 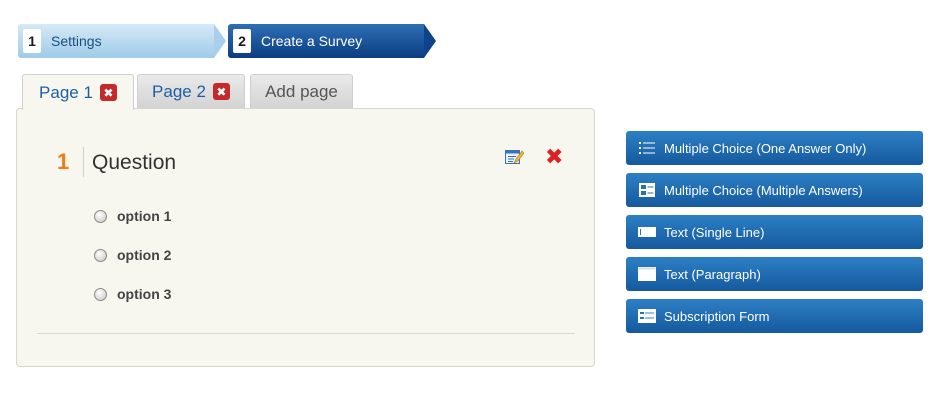 I want to click on option-label: option 2, so click(x=144, y=255).